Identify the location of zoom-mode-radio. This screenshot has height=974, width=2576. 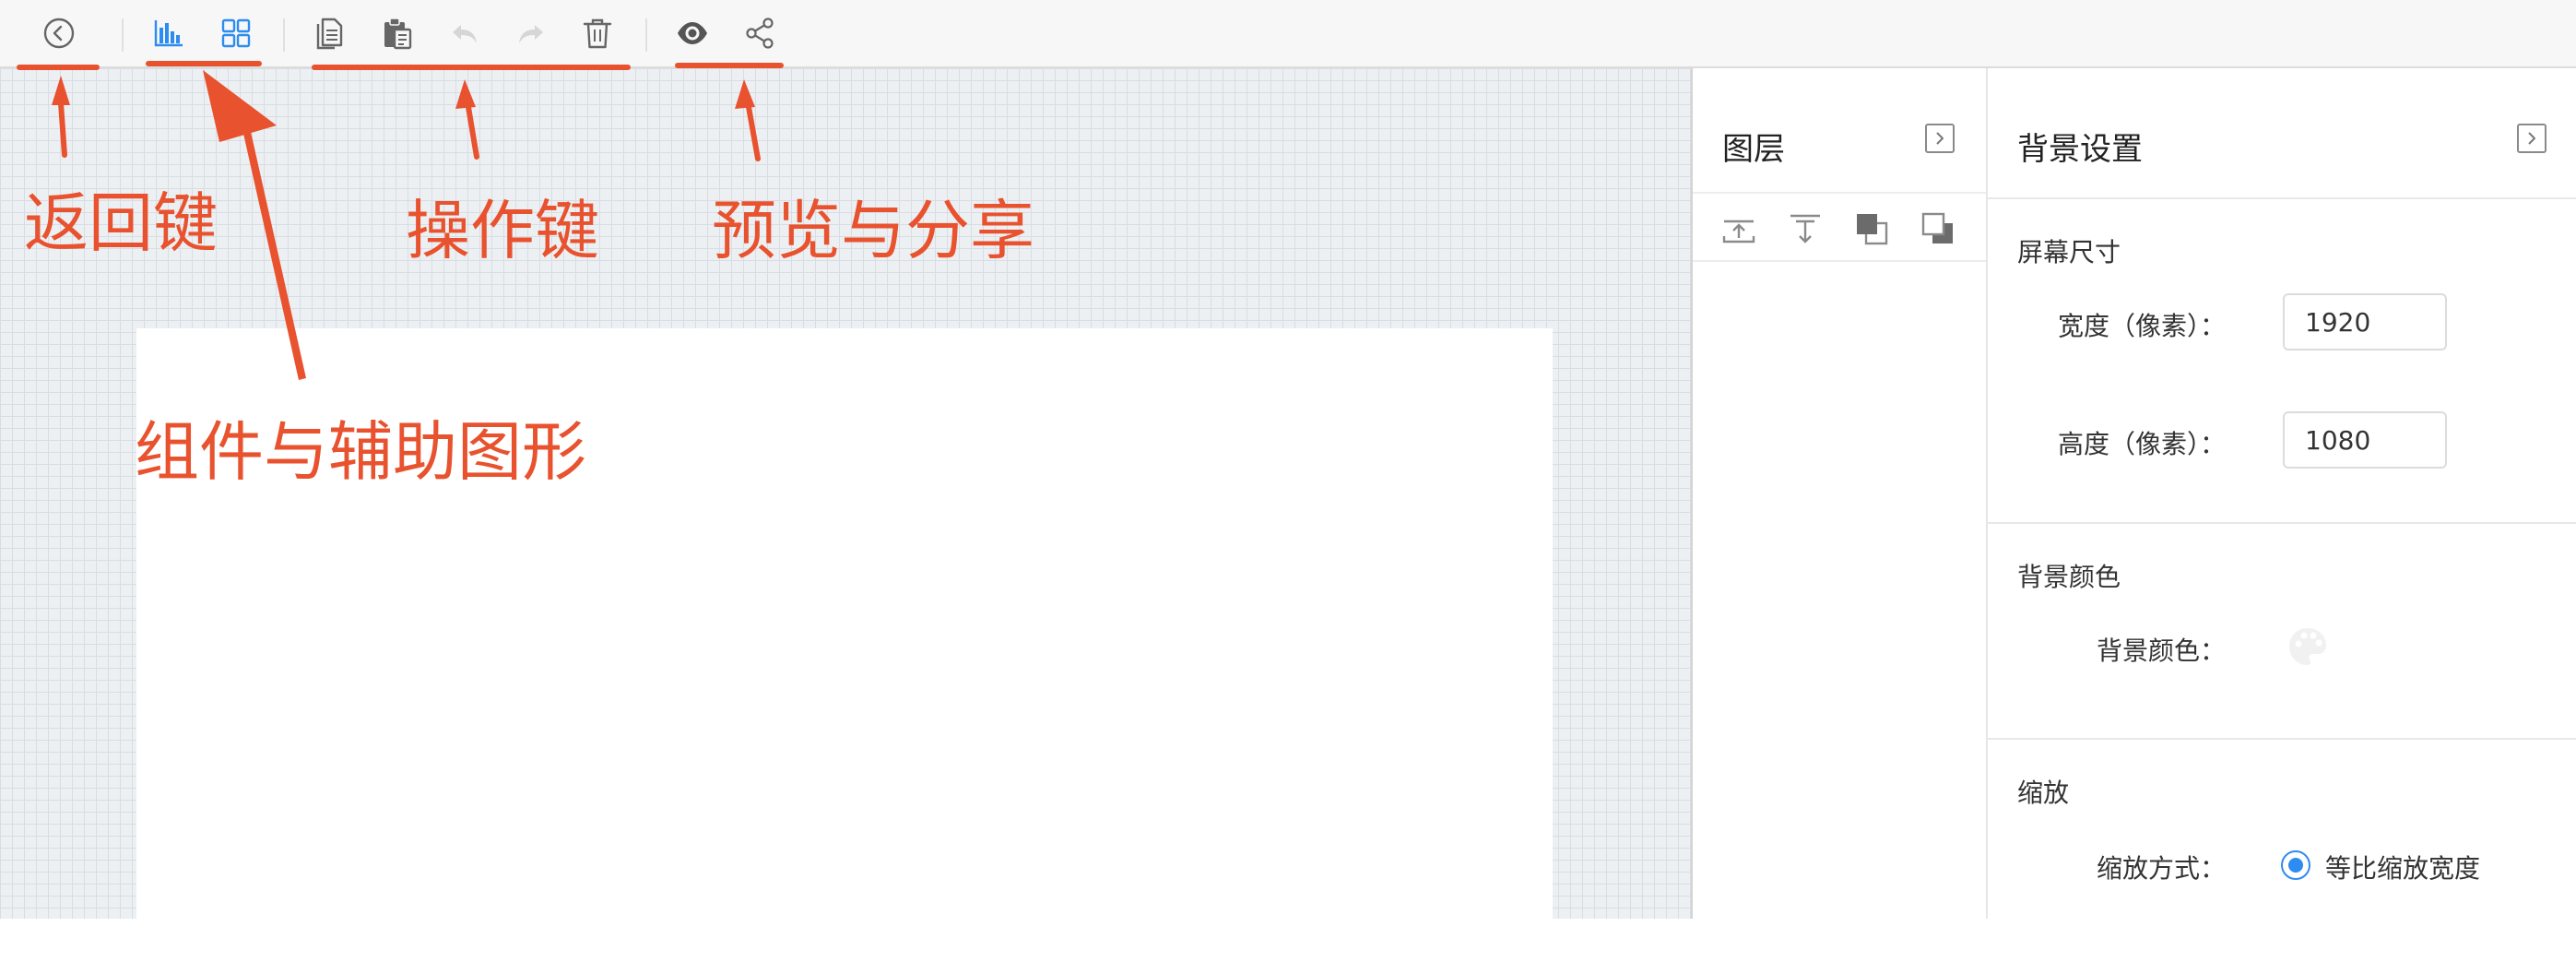
(2295, 865).